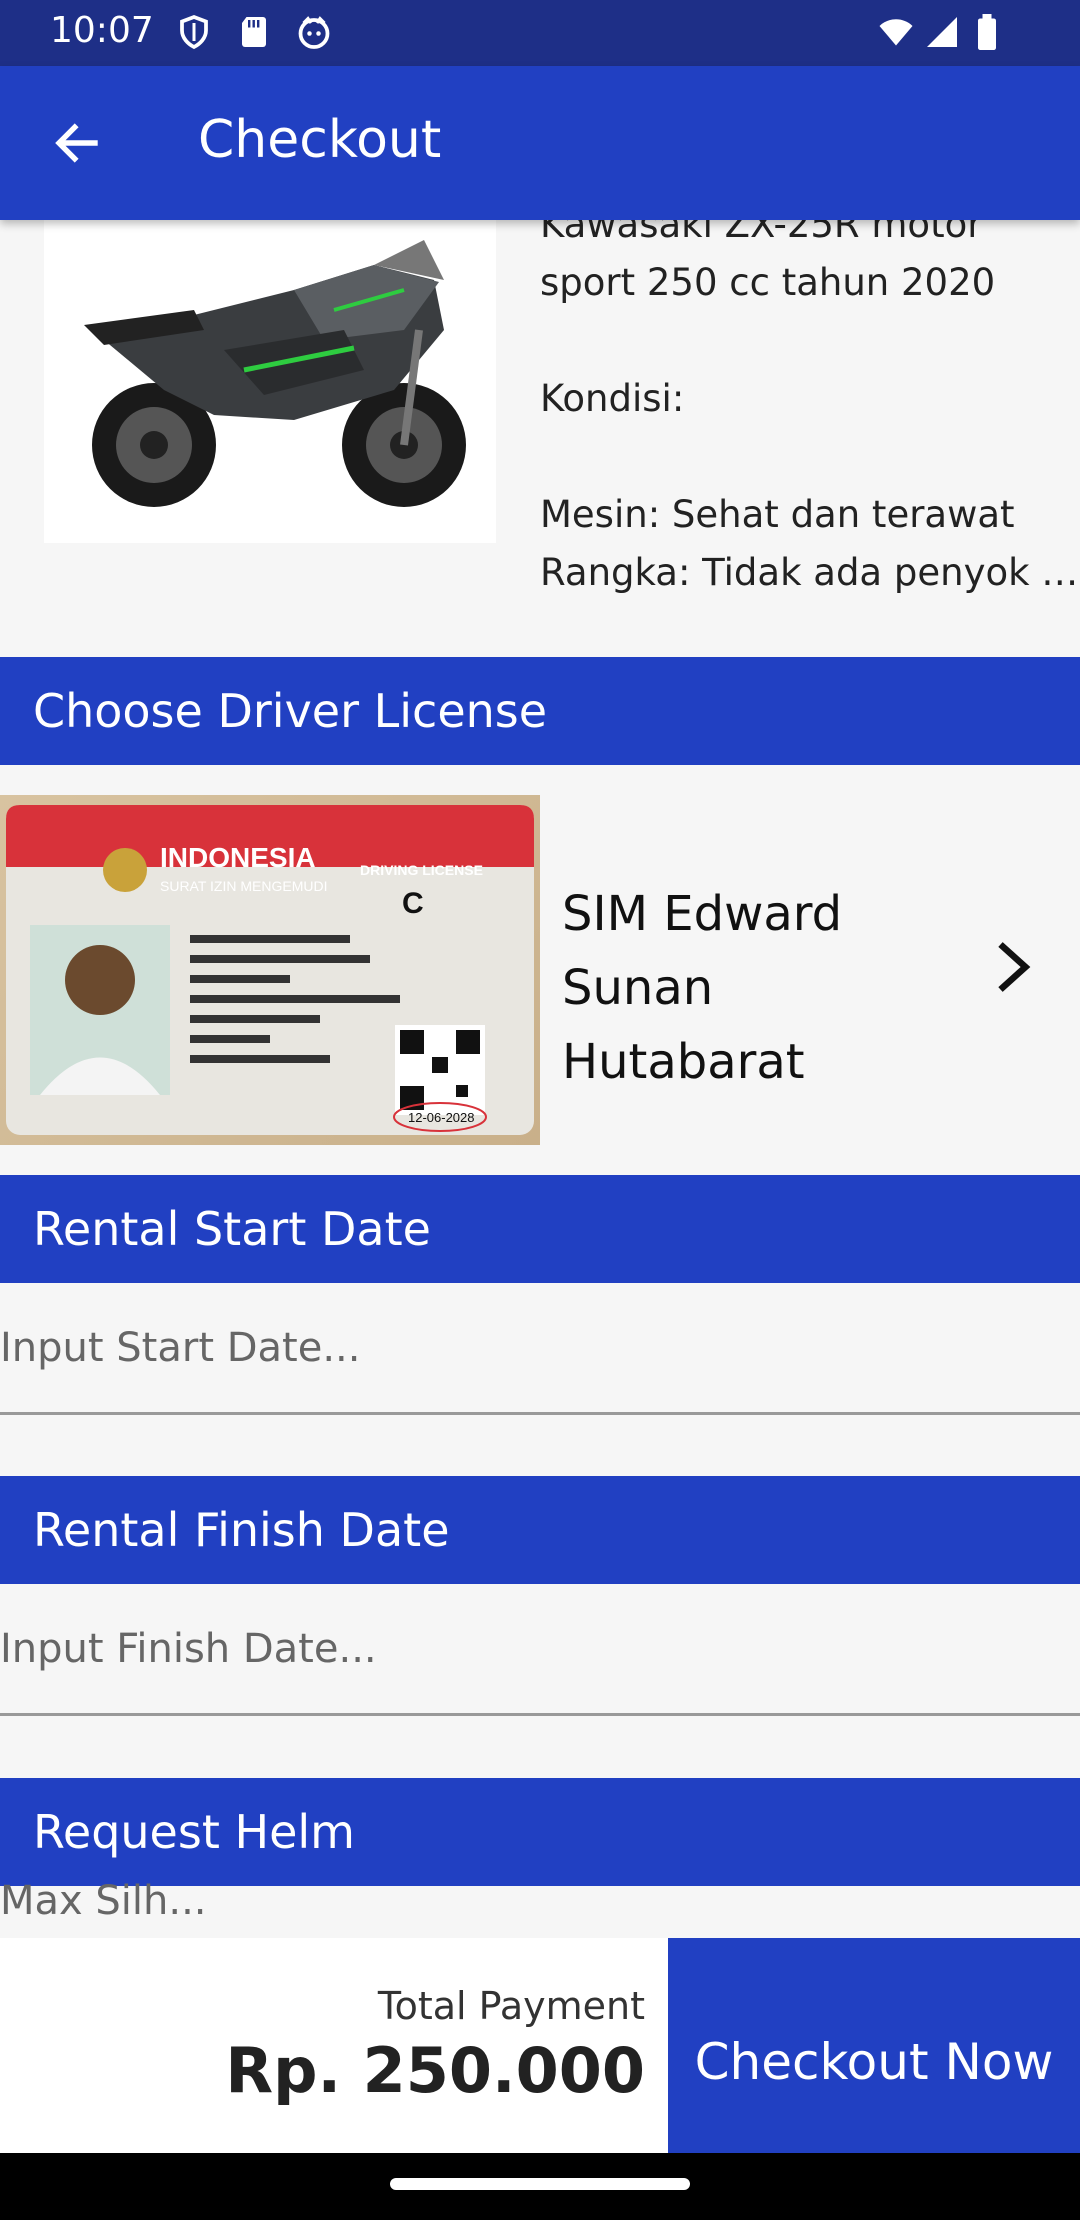  What do you see at coordinates (874, 2045) in the screenshot?
I see `checkout-now-button: Checkout Now` at bounding box center [874, 2045].